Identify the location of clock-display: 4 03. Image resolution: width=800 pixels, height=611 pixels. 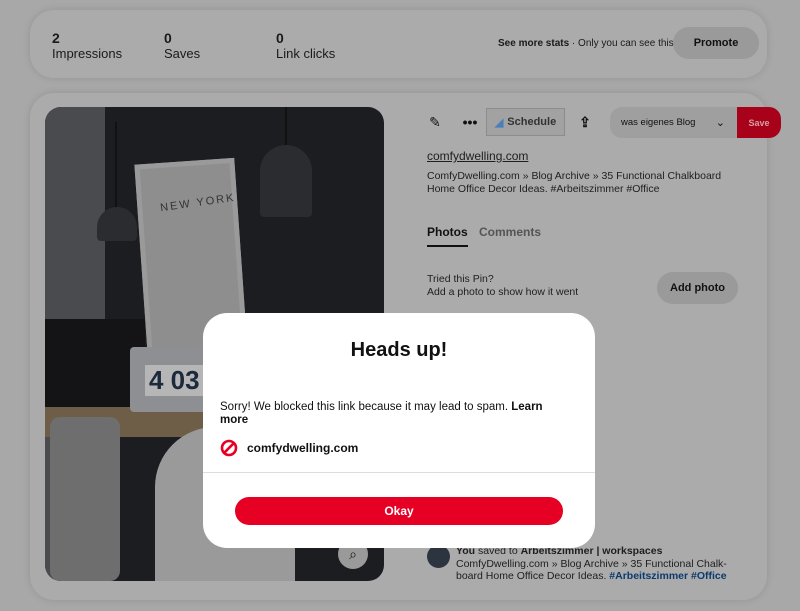
(174, 380).